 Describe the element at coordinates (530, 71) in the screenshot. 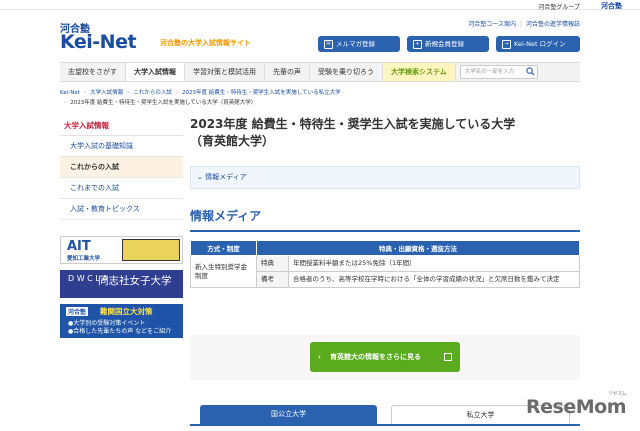

I see `search-icon` at that location.